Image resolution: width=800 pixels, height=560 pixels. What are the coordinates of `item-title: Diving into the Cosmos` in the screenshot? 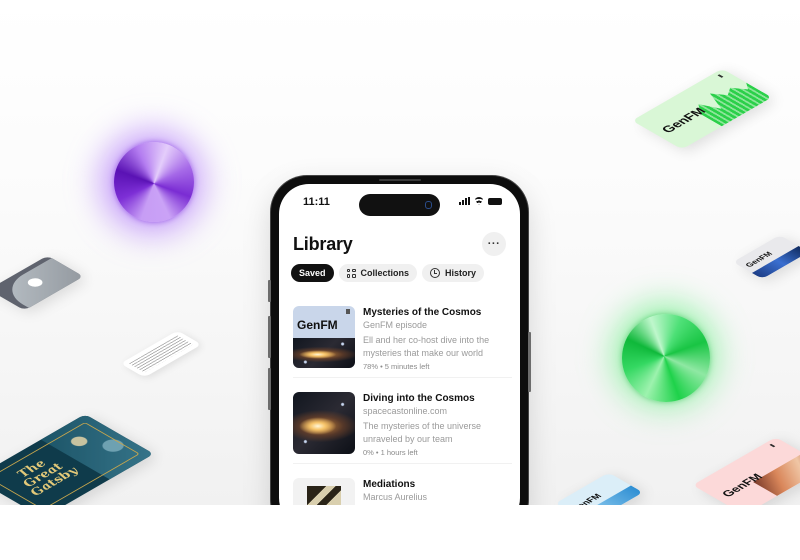 It's located at (419, 398).